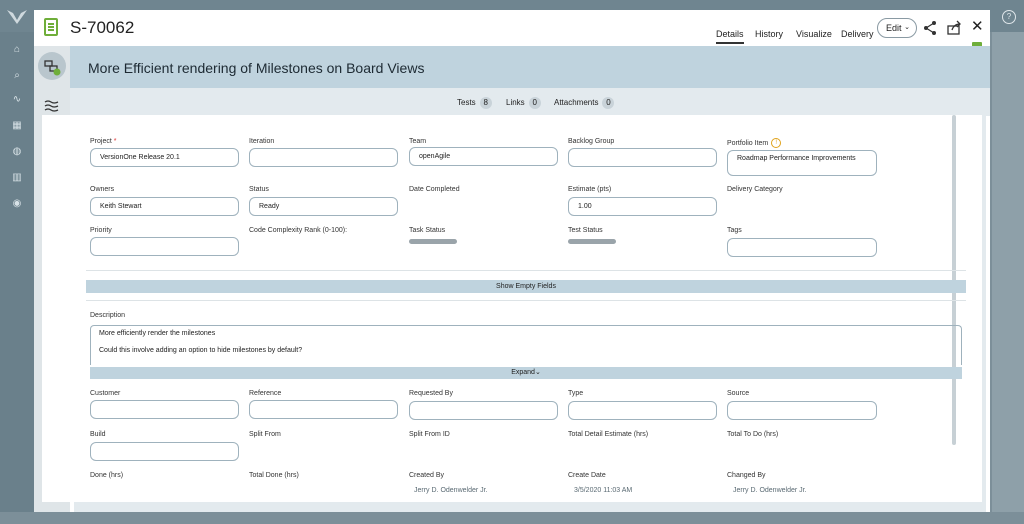 Image resolution: width=1024 pixels, height=524 pixels. I want to click on estimate-field: 1.00, so click(642, 206).